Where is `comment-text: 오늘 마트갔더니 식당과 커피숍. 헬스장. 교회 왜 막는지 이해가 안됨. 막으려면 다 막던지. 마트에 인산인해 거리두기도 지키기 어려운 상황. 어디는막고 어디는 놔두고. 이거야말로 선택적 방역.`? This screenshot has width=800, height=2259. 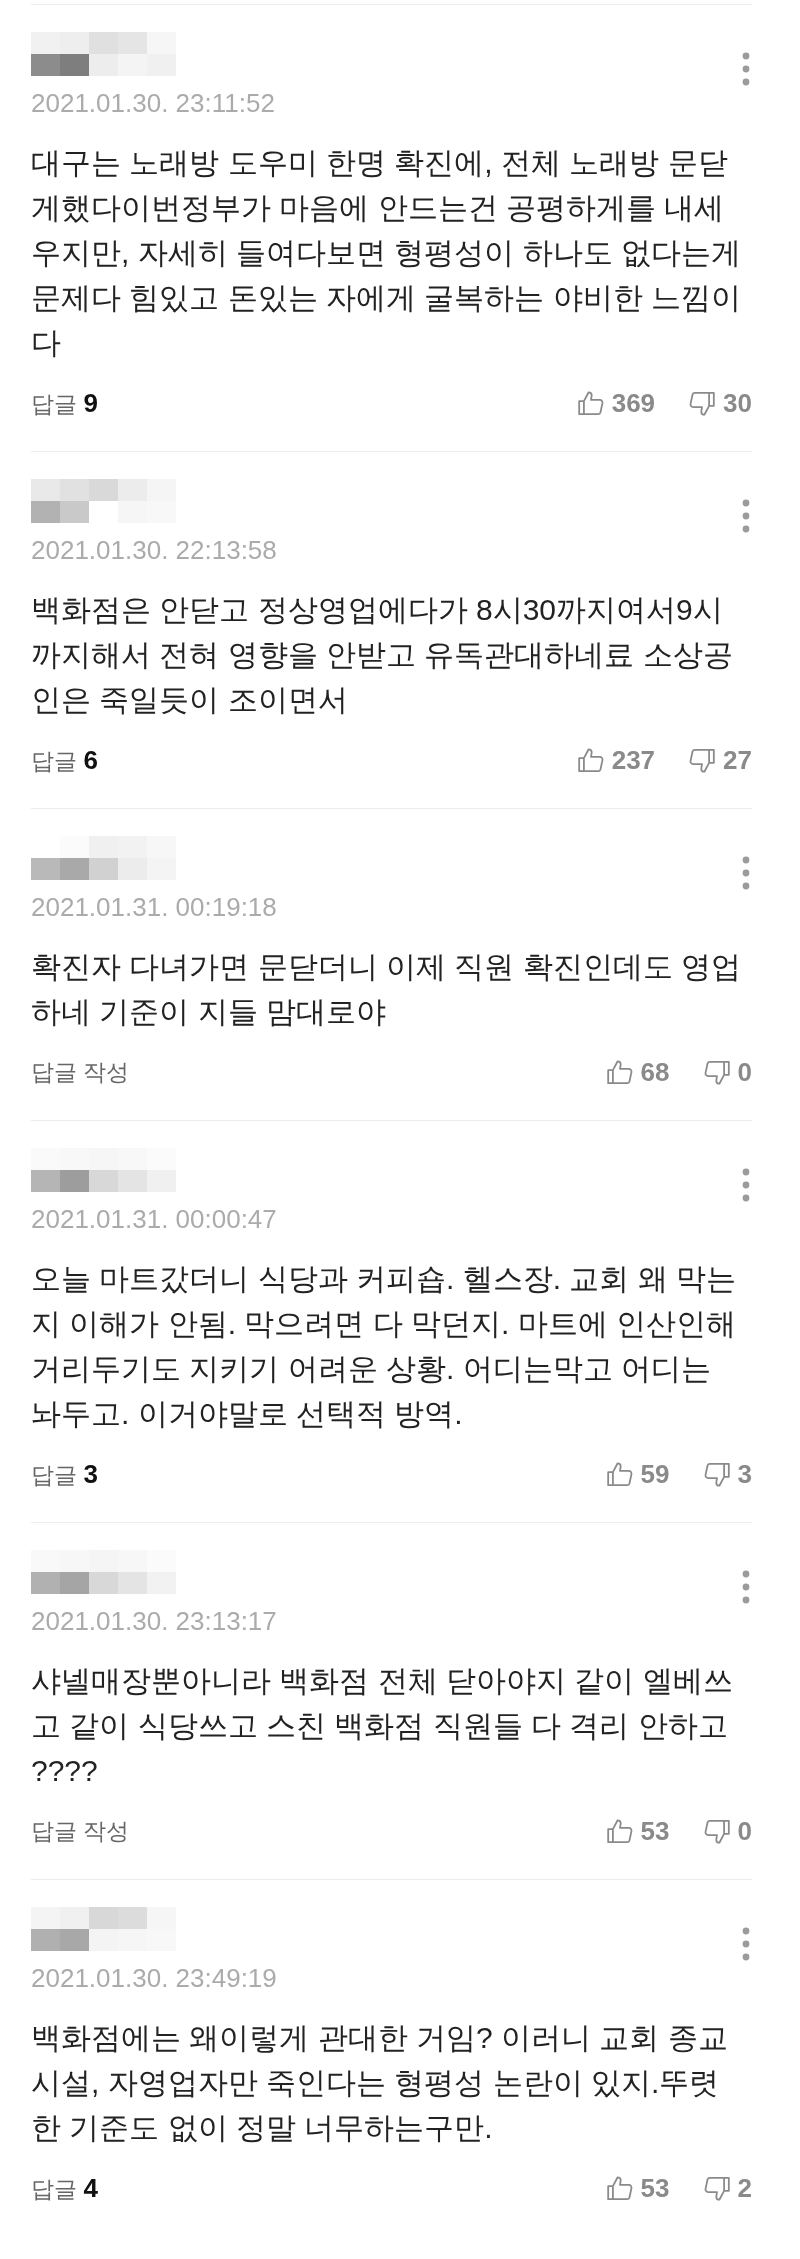
comment-text: 오늘 마트갔더니 식당과 커피숍. 헬스장. 교회 왜 막는지 이해가 안됨. 막으려면 다 막던지. 마트에 인산인해 거리두기도 지키기 어려운 상황. 어디는막고 어디는 놔두고. 이거야말로 선택적 방역. is located at coordinates (384, 1346).